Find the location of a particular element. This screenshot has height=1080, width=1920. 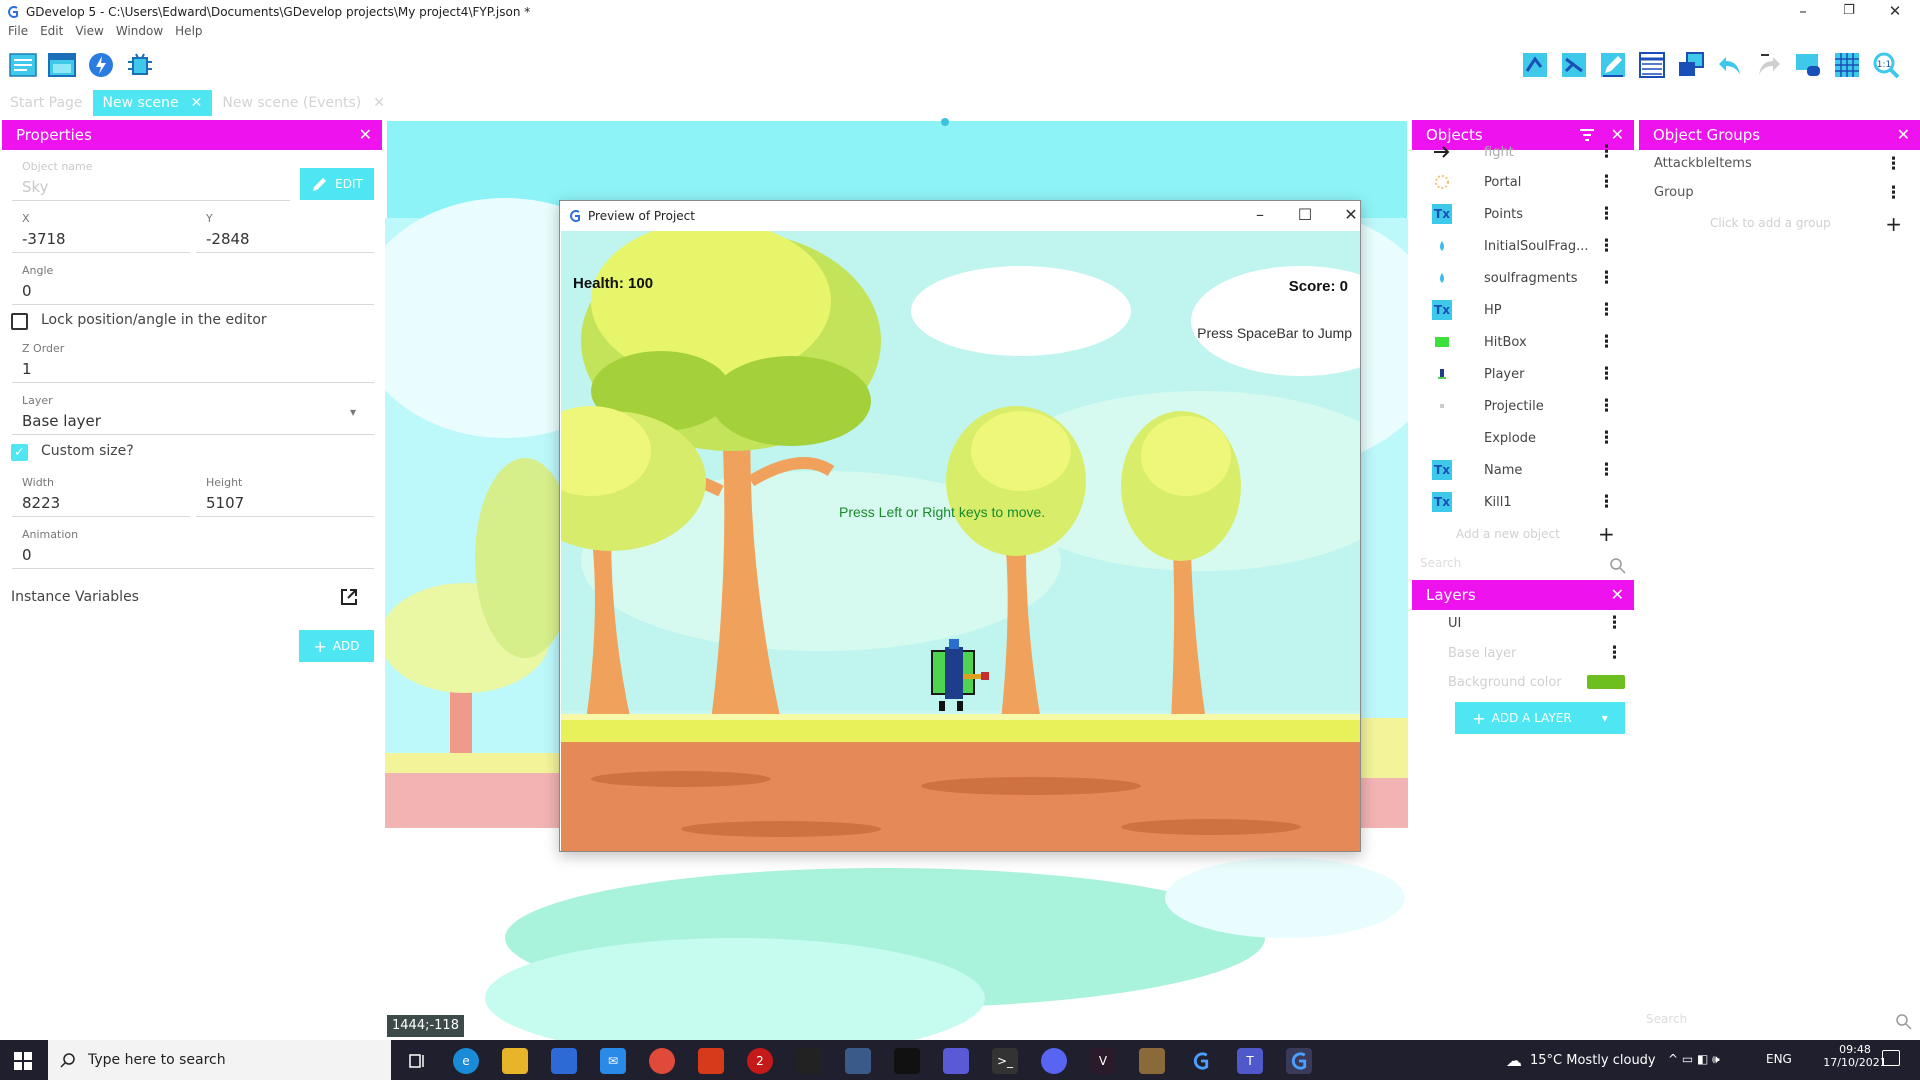

app-photo-icon is located at coordinates (1152, 1061).